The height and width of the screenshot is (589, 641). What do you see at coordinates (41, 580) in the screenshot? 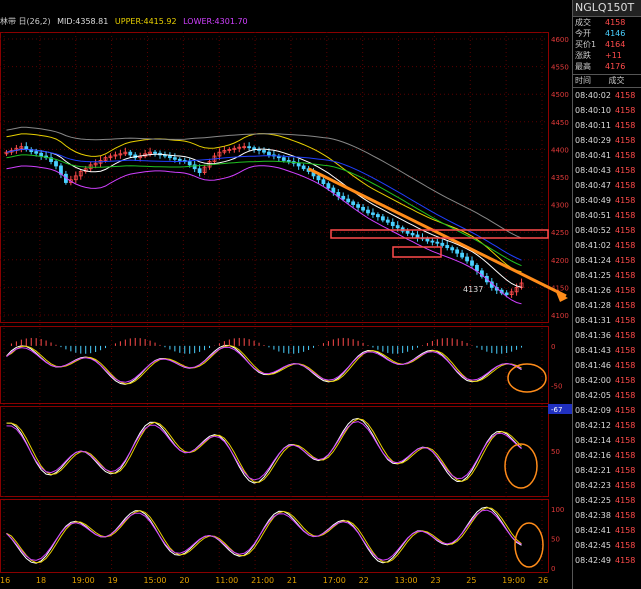
I see `x-tick-label: 18` at bounding box center [41, 580].